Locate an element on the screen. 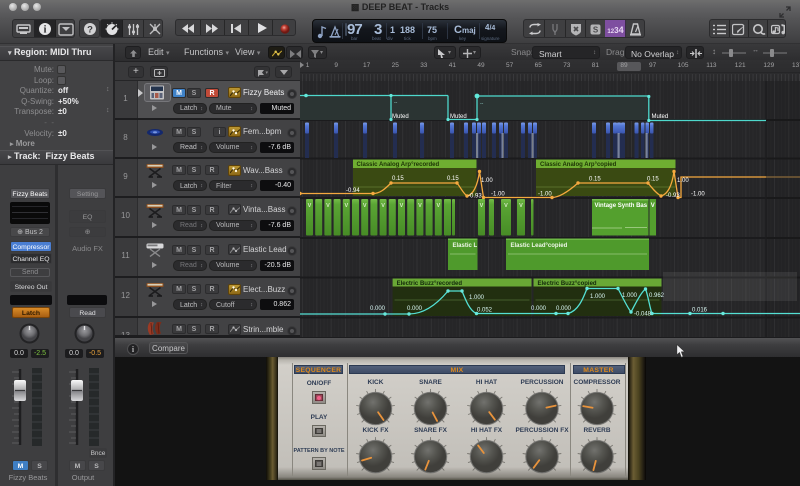 This screenshot has width=800, height=486. svg-text: 0.016 is located at coordinates (700, 311).